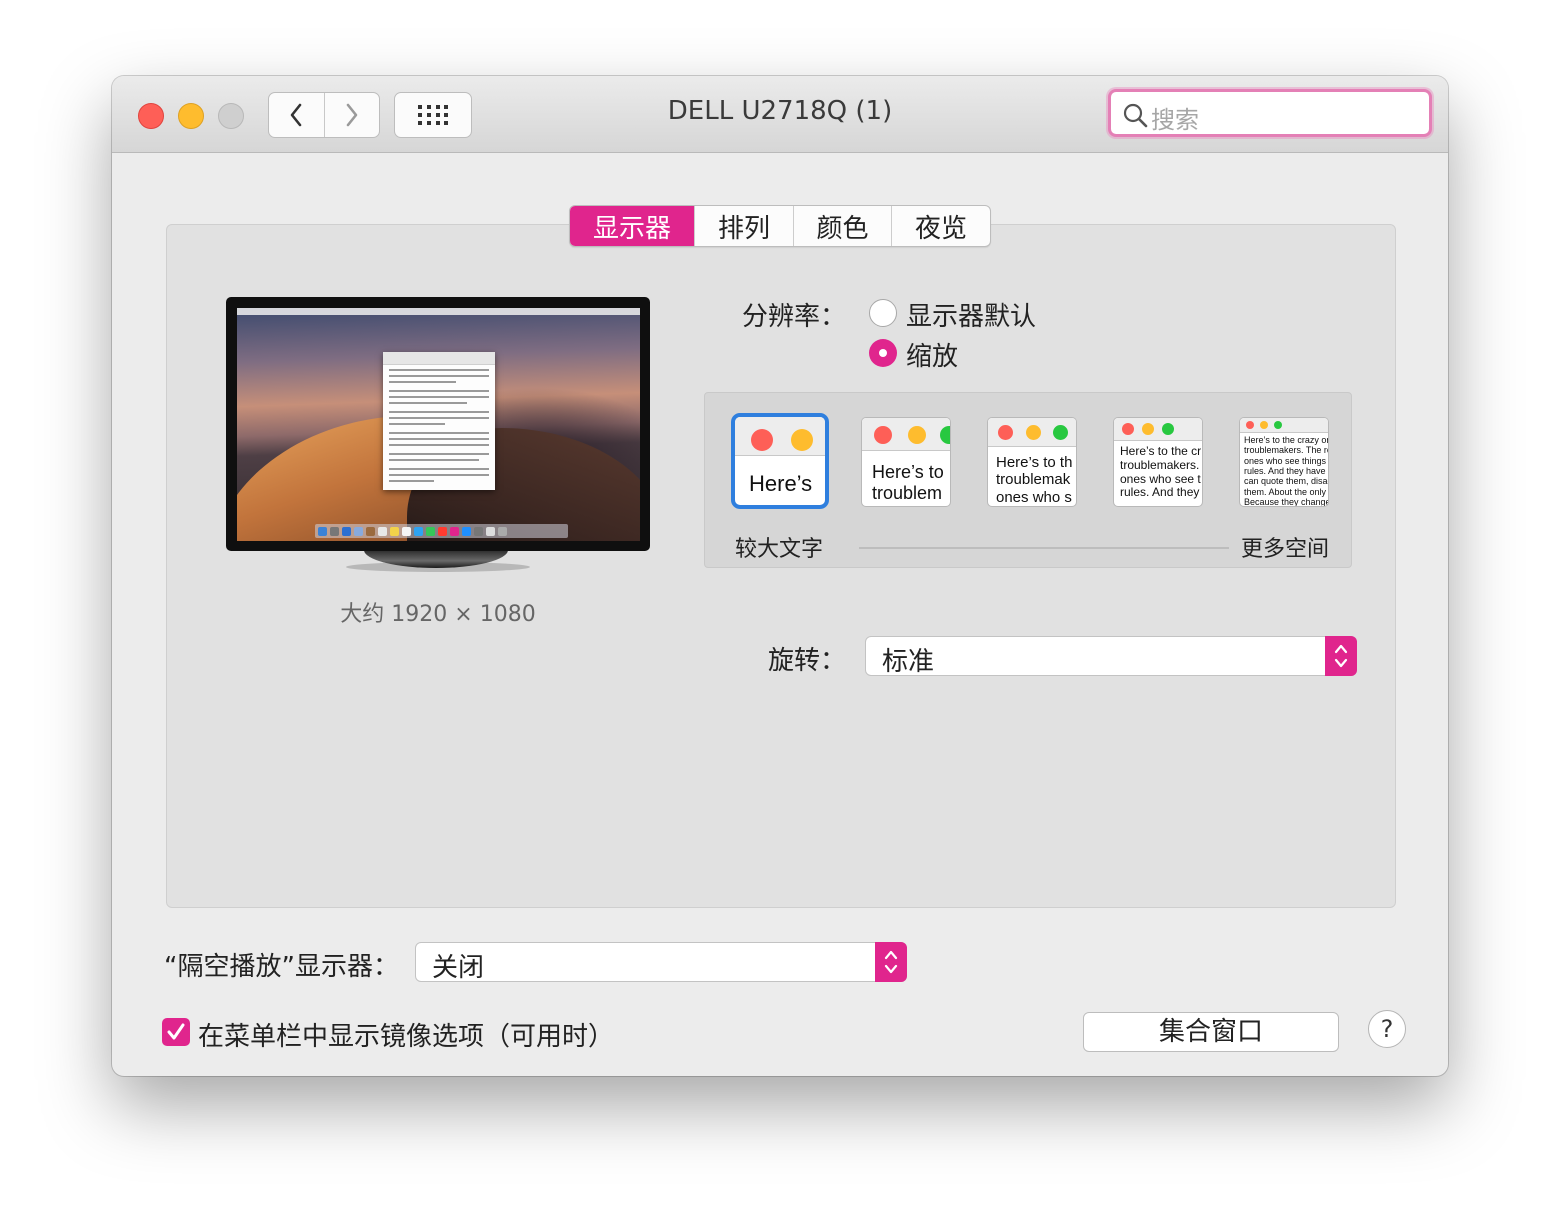 The image size is (1560, 1224). I want to click on scale-option-1: Here’s, so click(780, 461).